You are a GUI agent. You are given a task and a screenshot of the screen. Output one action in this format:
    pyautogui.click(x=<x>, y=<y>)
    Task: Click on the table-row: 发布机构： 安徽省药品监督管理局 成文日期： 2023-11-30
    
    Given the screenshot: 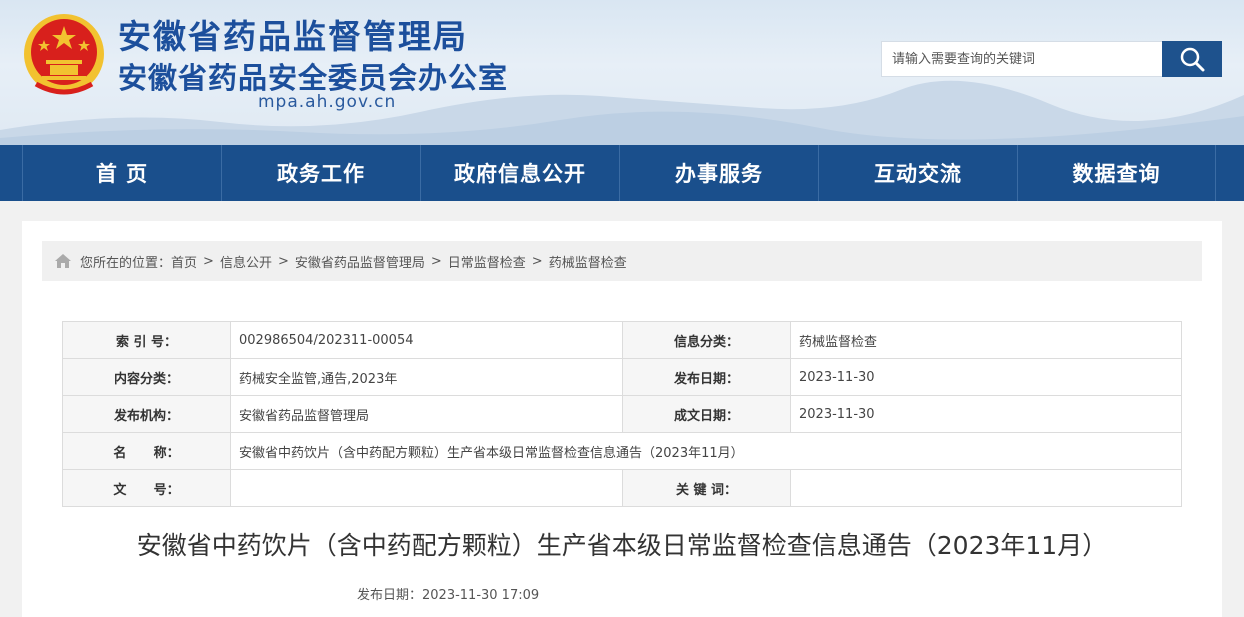 What is the action you would take?
    pyautogui.click(x=622, y=414)
    